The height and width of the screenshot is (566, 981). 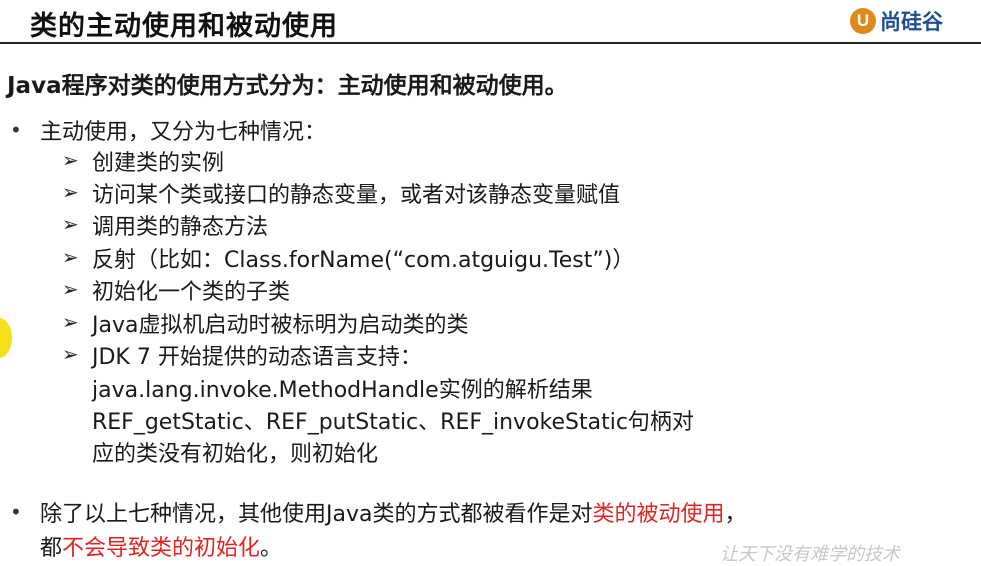 What do you see at coordinates (271, 548) in the screenshot?
I see `passive-text: 。` at bounding box center [271, 548].